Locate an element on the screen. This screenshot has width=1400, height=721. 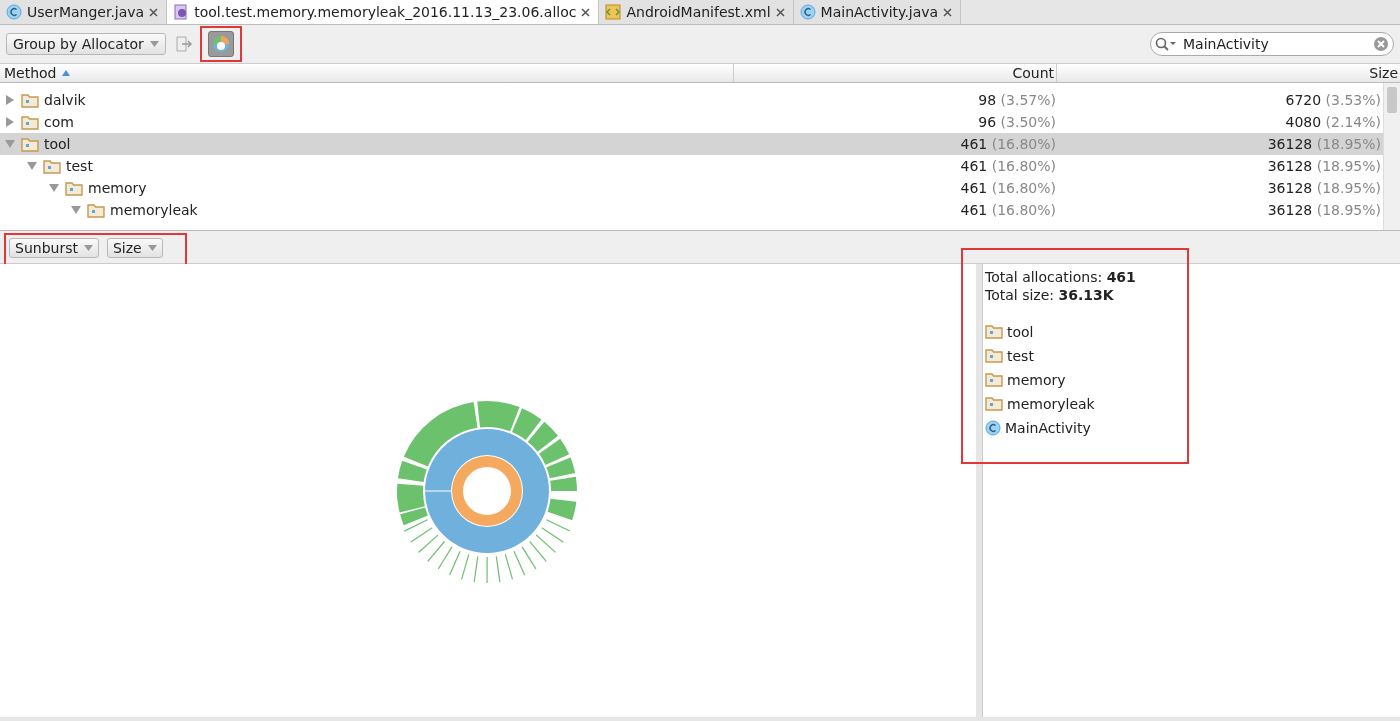
xml-file-icon is located at coordinates (613, 12).